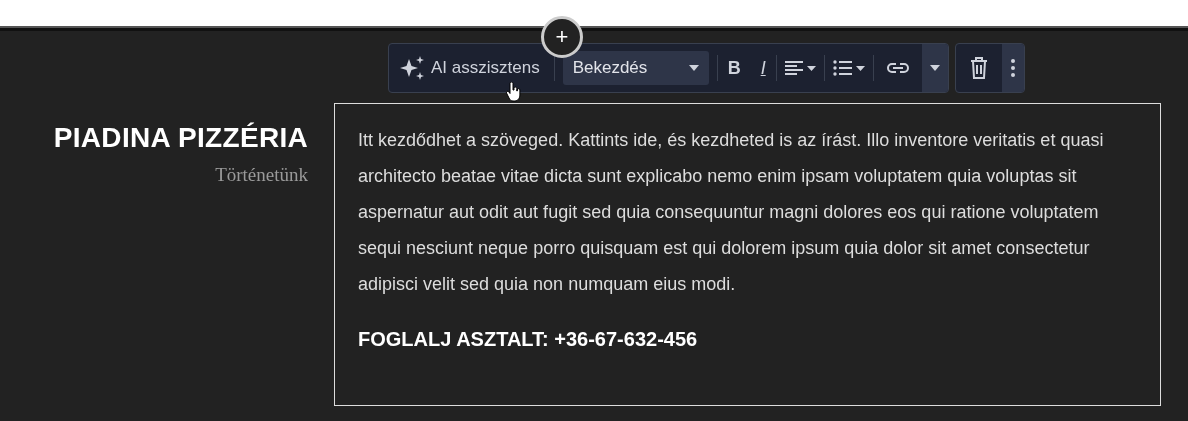 The width and height of the screenshot is (1188, 421). What do you see at coordinates (528, 339) in the screenshot?
I see `reservation-text: FOGLALJ ASZTALT: +36-67-632-456` at bounding box center [528, 339].